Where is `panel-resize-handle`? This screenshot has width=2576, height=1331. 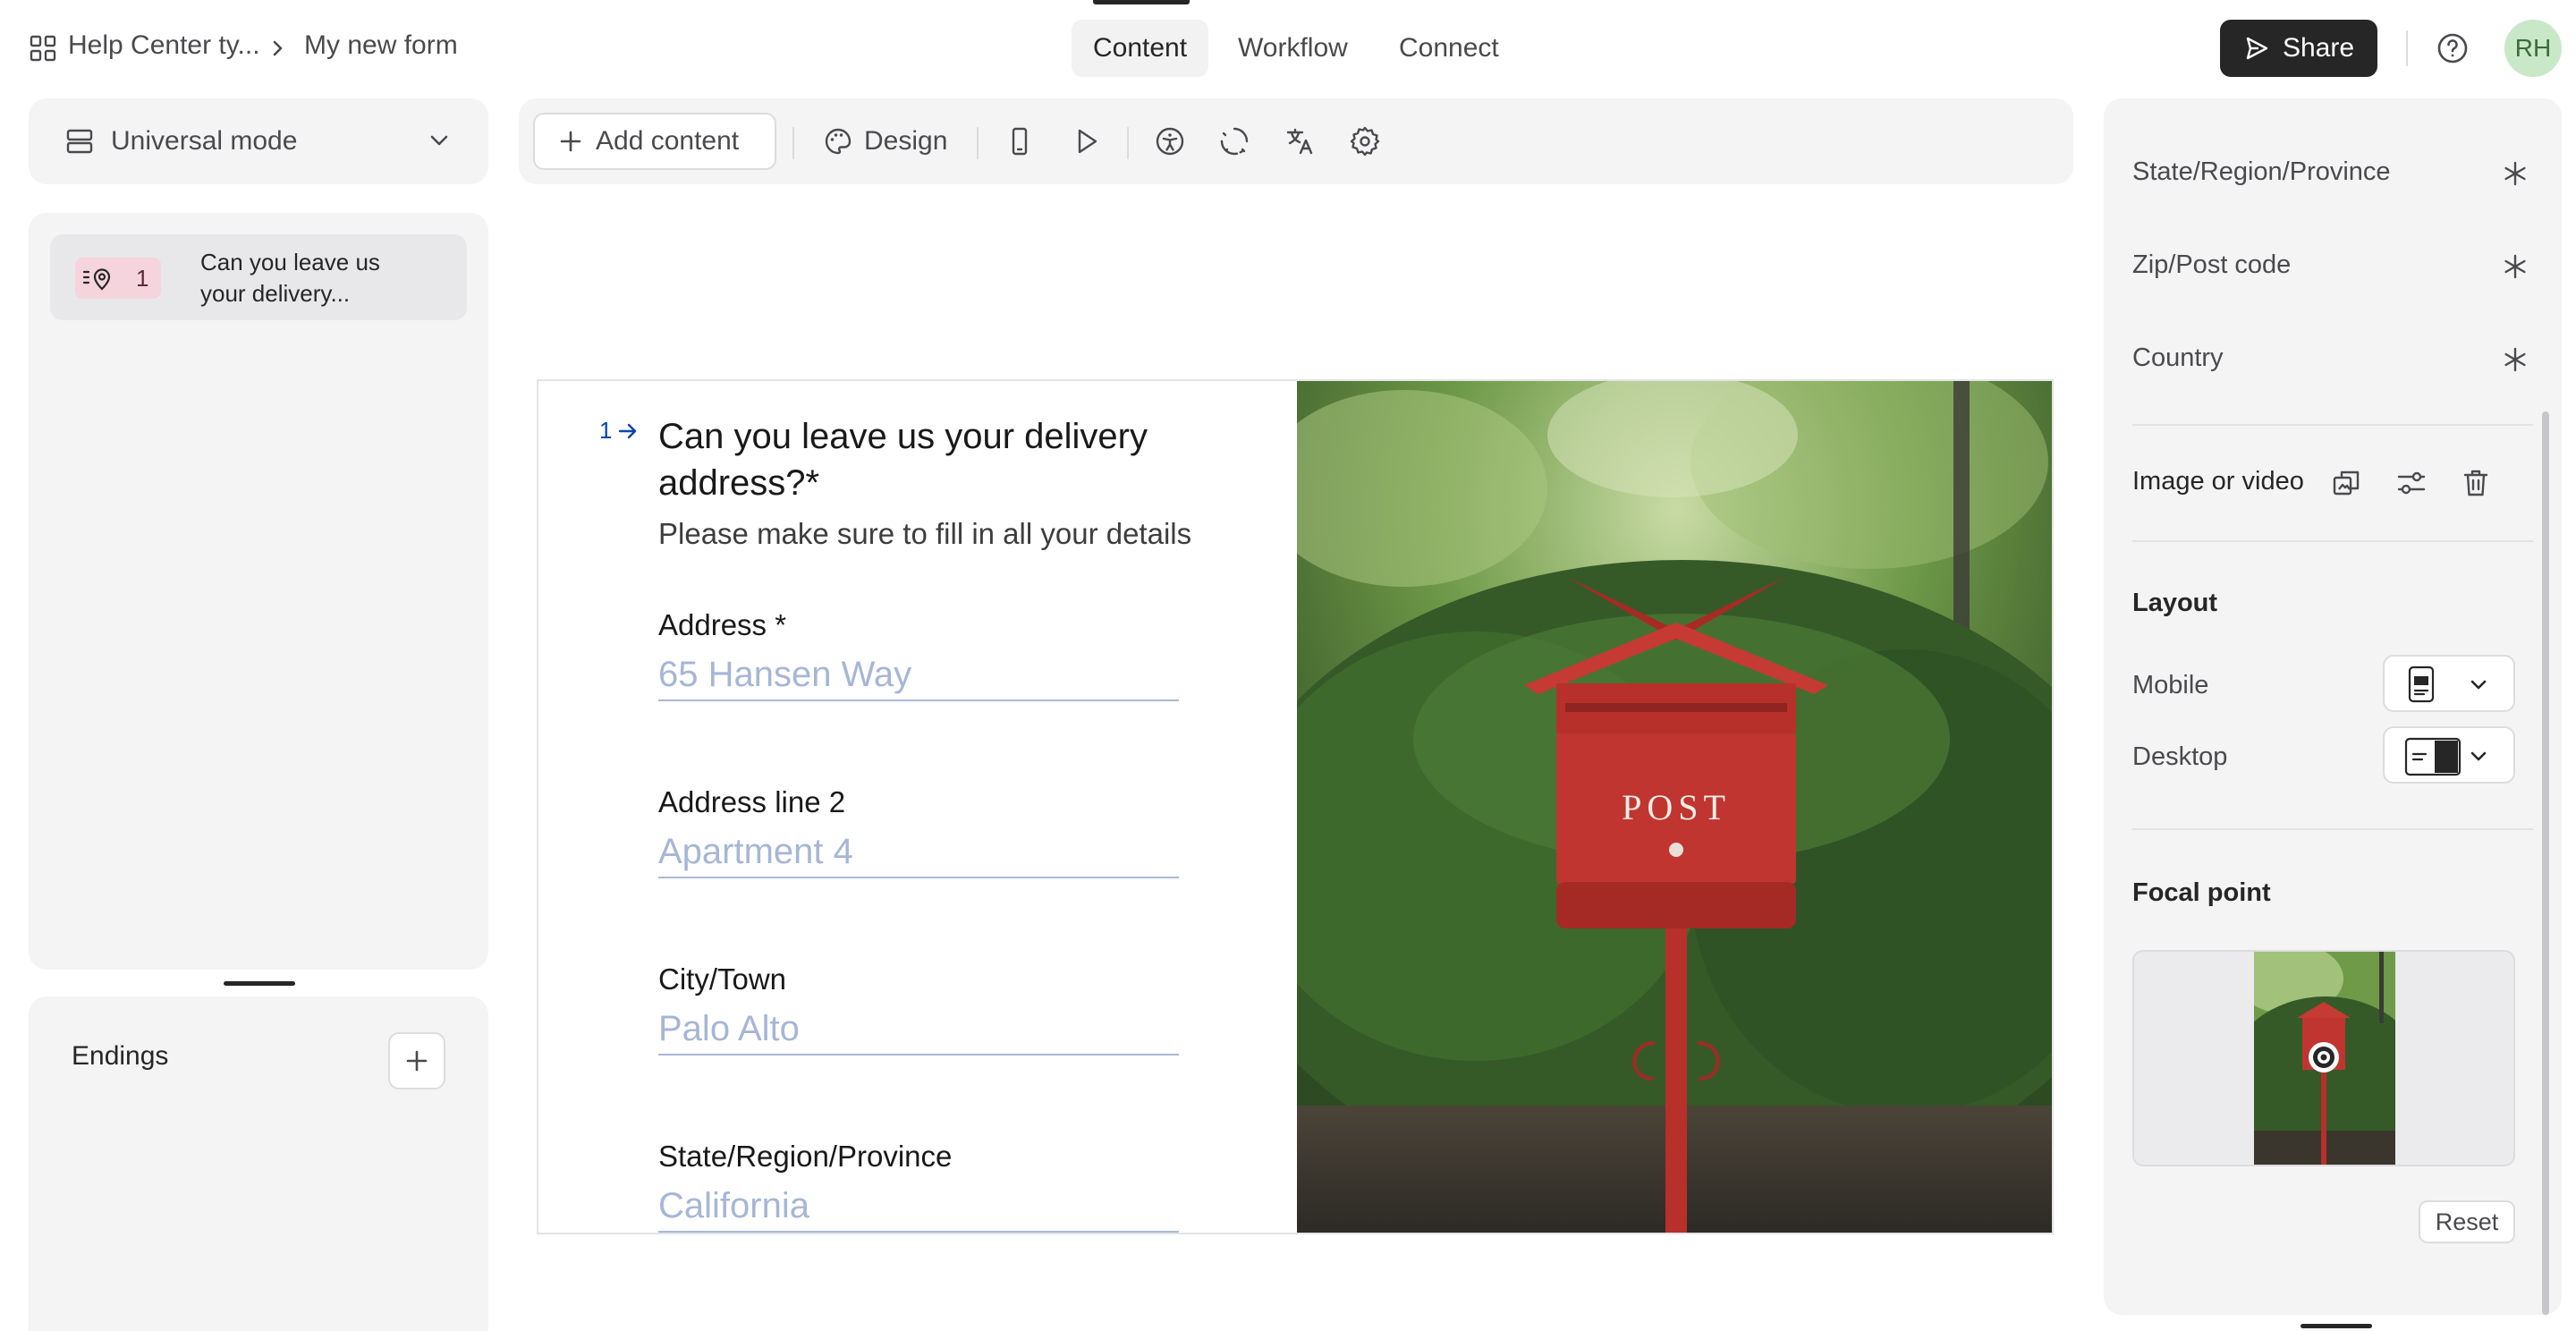 panel-resize-handle is located at coordinates (259, 984).